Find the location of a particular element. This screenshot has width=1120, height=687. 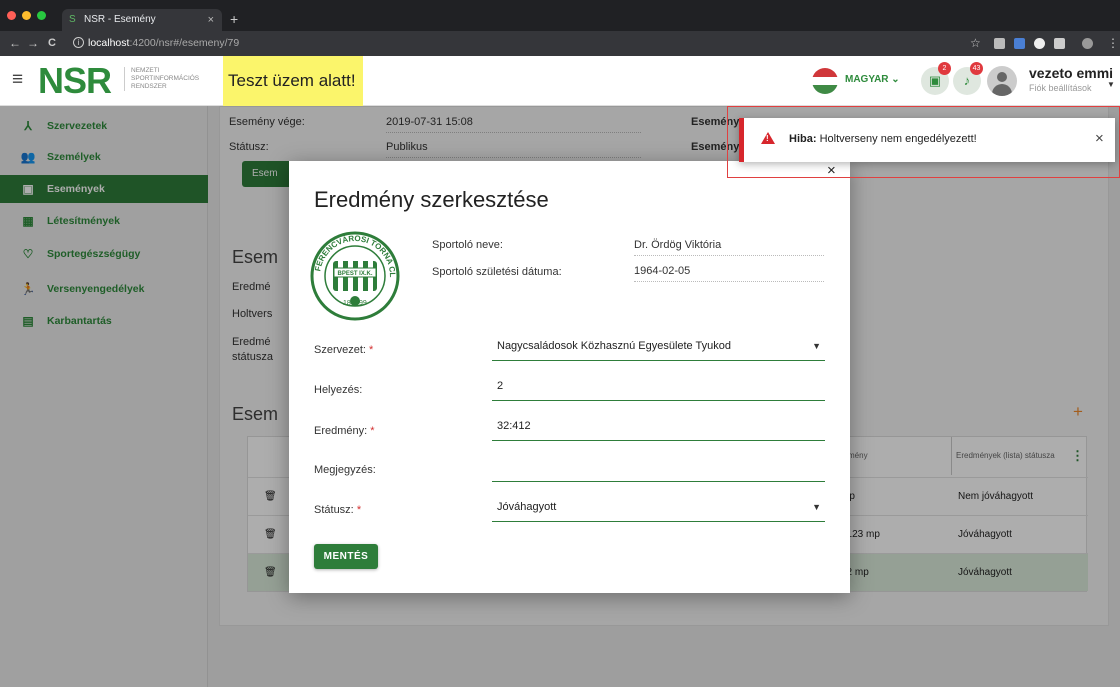

window-controls is located at coordinates (26, 15).